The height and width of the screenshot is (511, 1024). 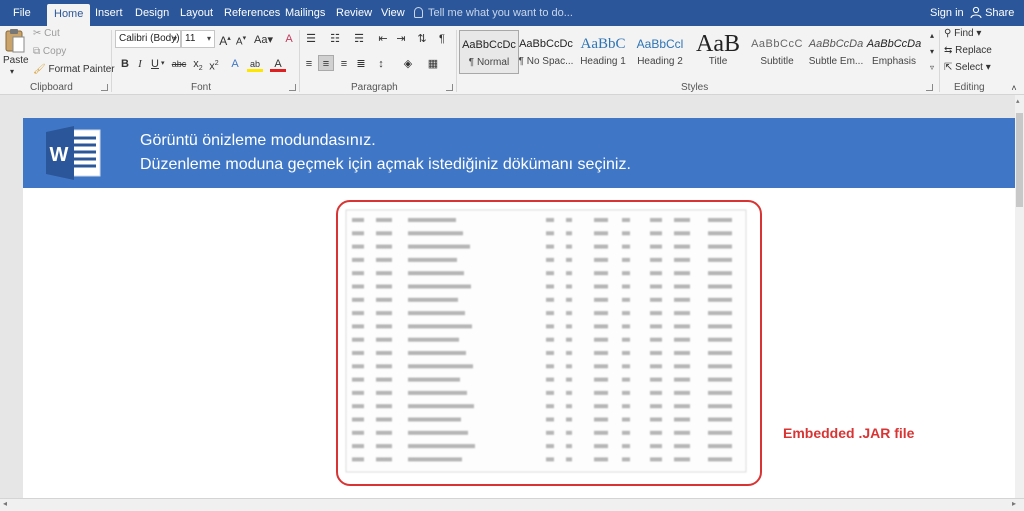 What do you see at coordinates (125, 64) in the screenshot?
I see `bold-button: B` at bounding box center [125, 64].